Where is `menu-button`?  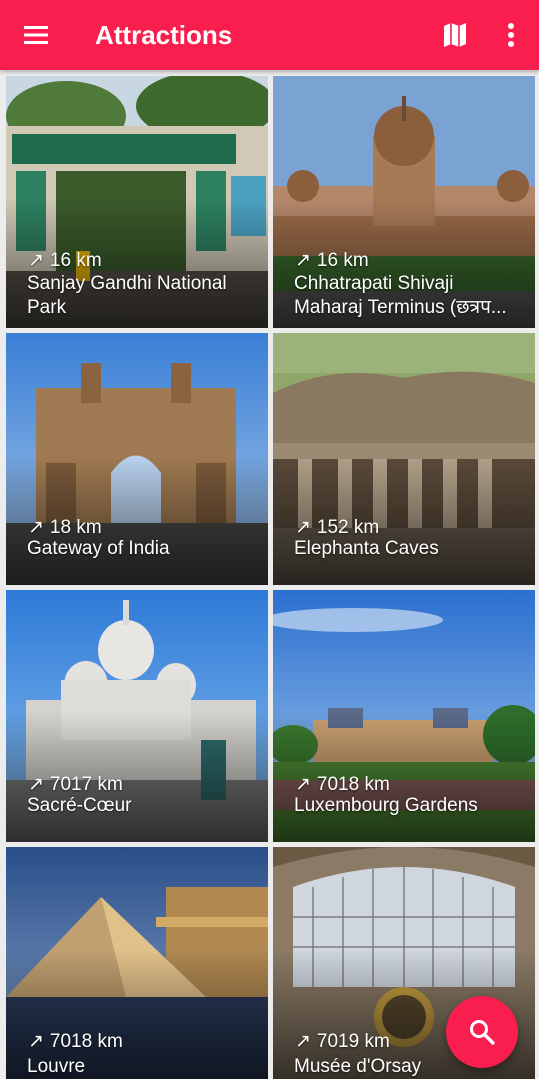 menu-button is located at coordinates (36, 35).